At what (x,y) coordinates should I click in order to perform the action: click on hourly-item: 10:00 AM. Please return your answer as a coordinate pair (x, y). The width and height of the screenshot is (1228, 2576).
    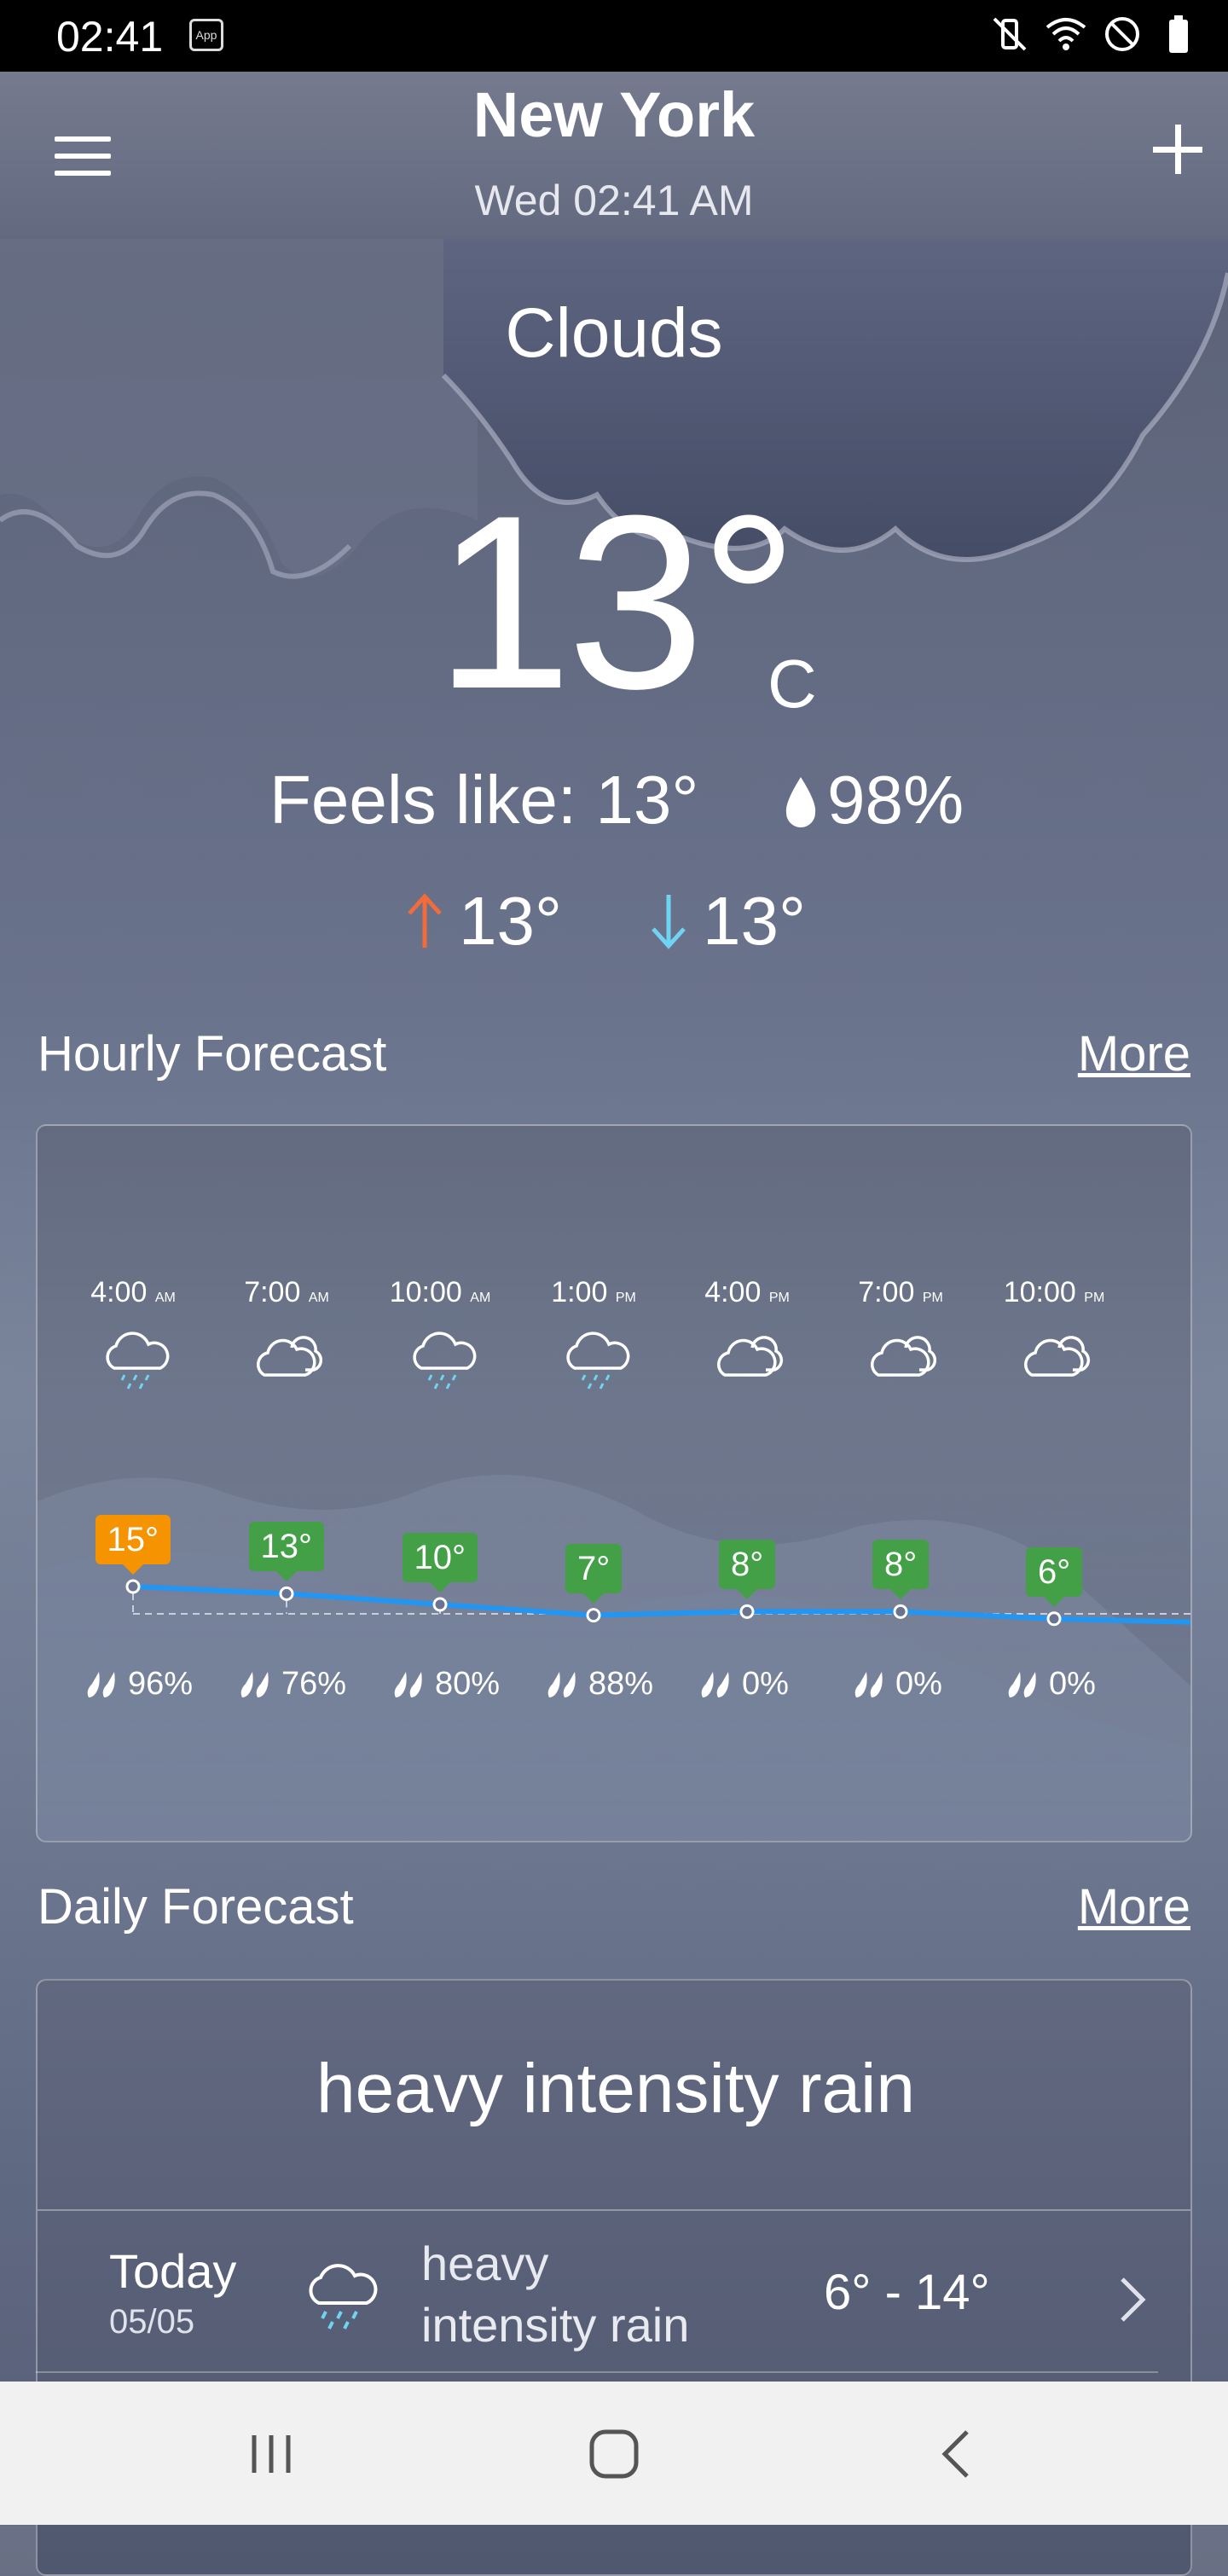
    Looking at the image, I should click on (440, 1333).